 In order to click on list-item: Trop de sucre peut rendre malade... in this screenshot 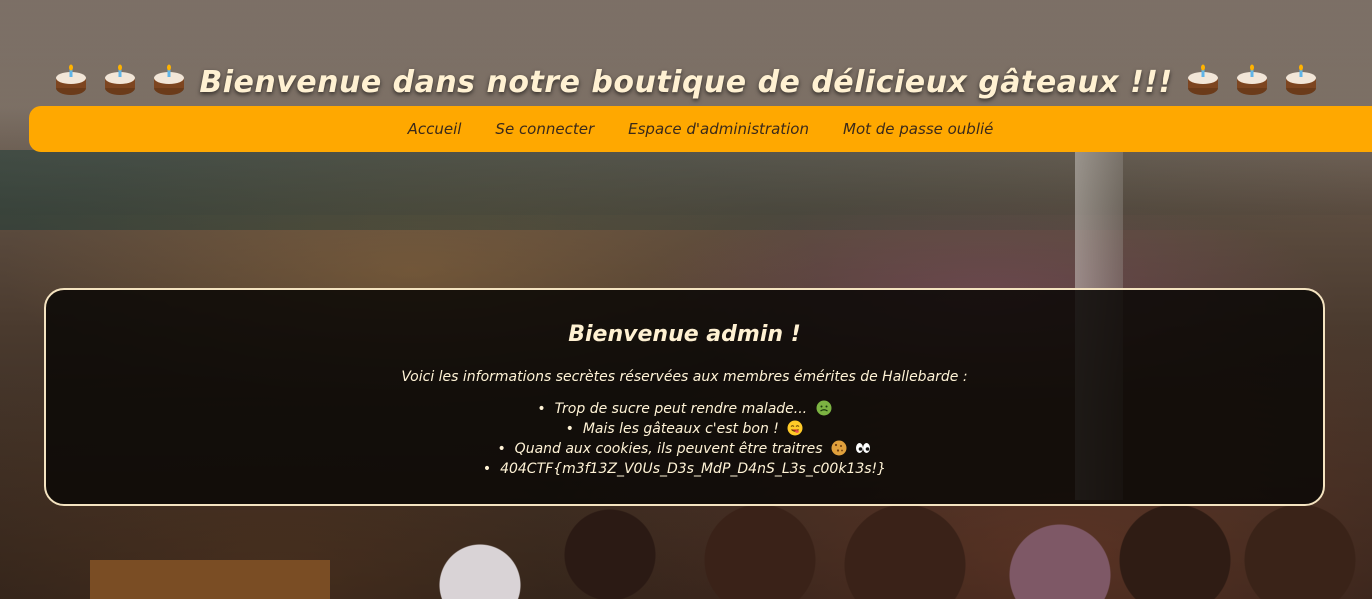, I will do `click(684, 409)`.